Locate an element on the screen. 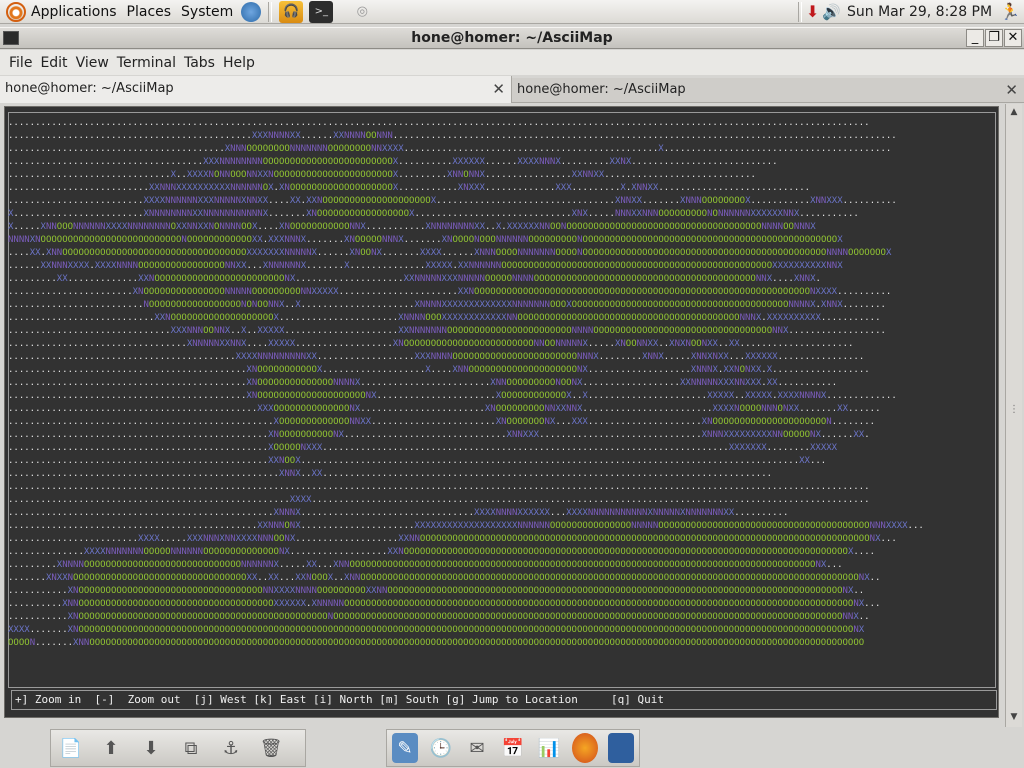  terminal-scrollbar: ▲ ⋮ ▼ is located at coordinates (1013, 415).